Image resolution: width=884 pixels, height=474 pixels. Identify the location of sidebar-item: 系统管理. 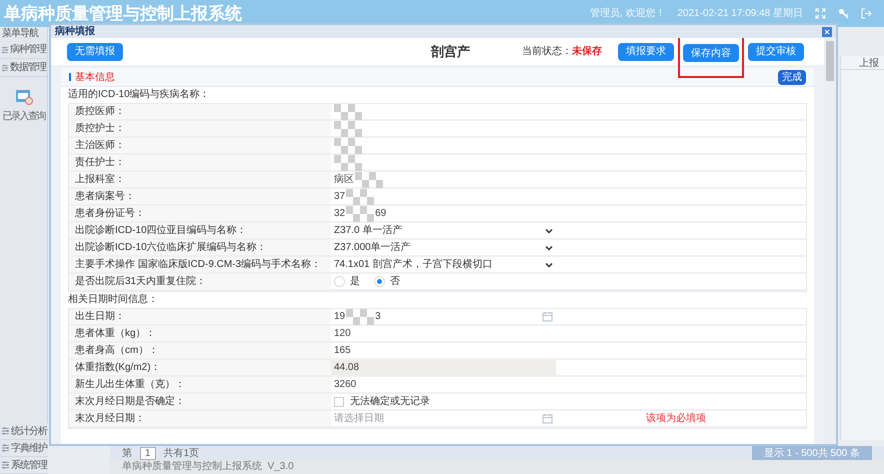
(24, 465).